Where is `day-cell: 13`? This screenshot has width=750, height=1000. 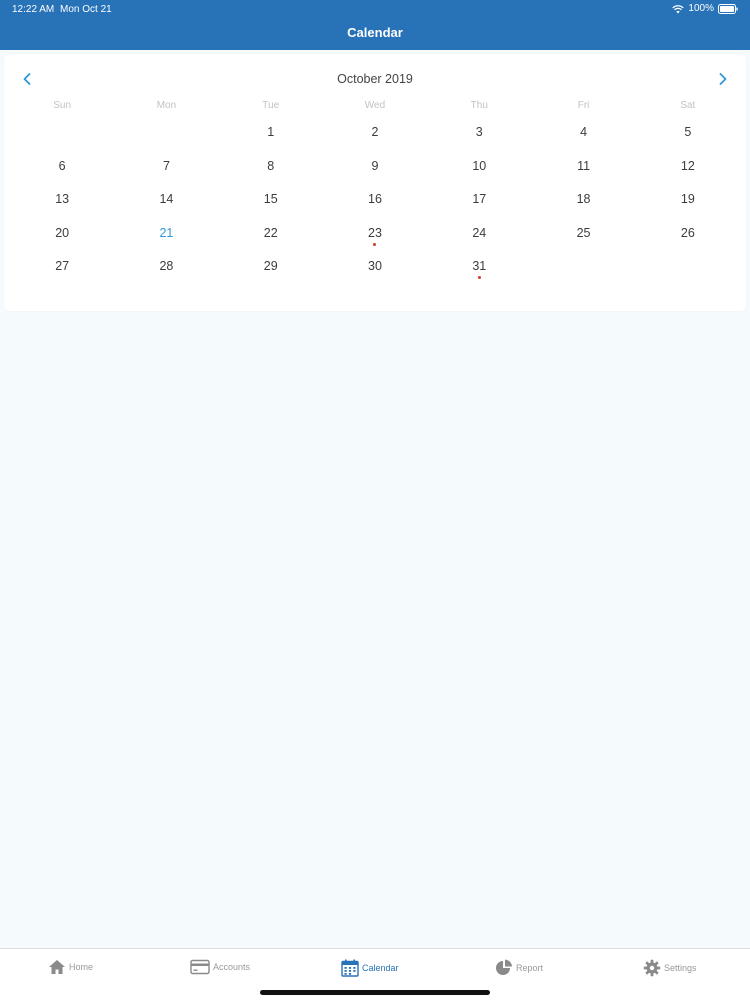
day-cell: 13 is located at coordinates (62, 200).